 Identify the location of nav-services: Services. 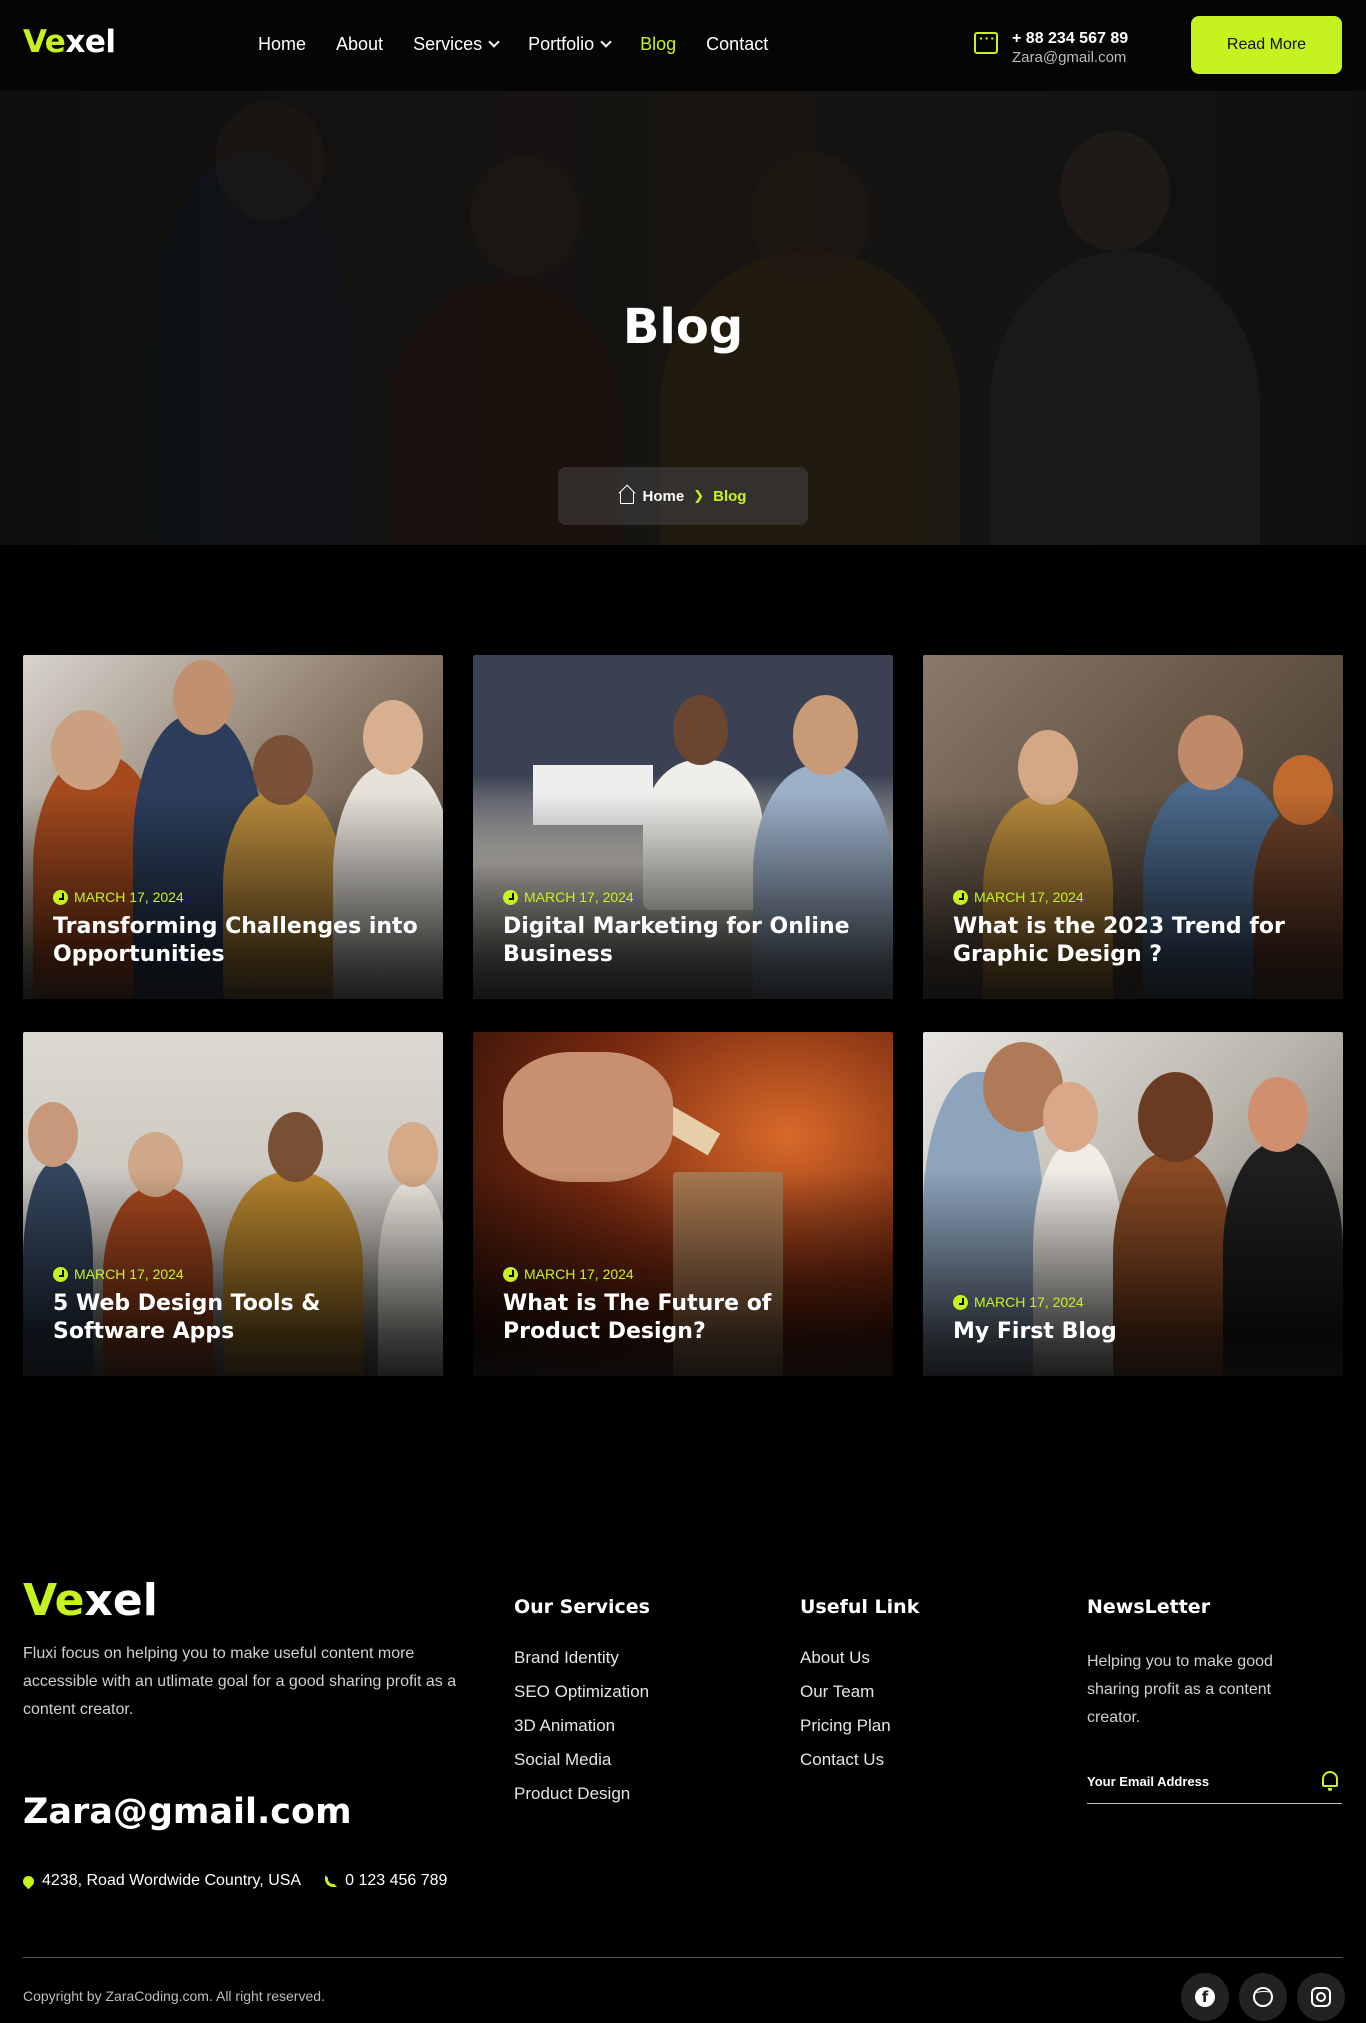
(456, 44).